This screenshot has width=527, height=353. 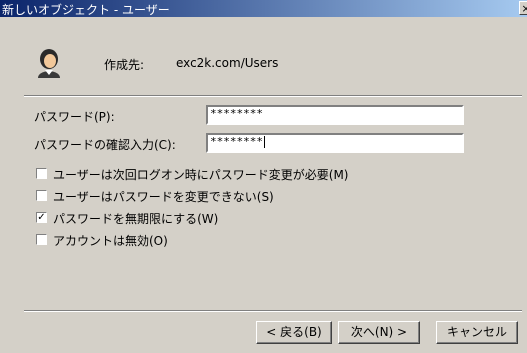 What do you see at coordinates (74, 117) in the screenshot?
I see `password-label: パスワード(P):` at bounding box center [74, 117].